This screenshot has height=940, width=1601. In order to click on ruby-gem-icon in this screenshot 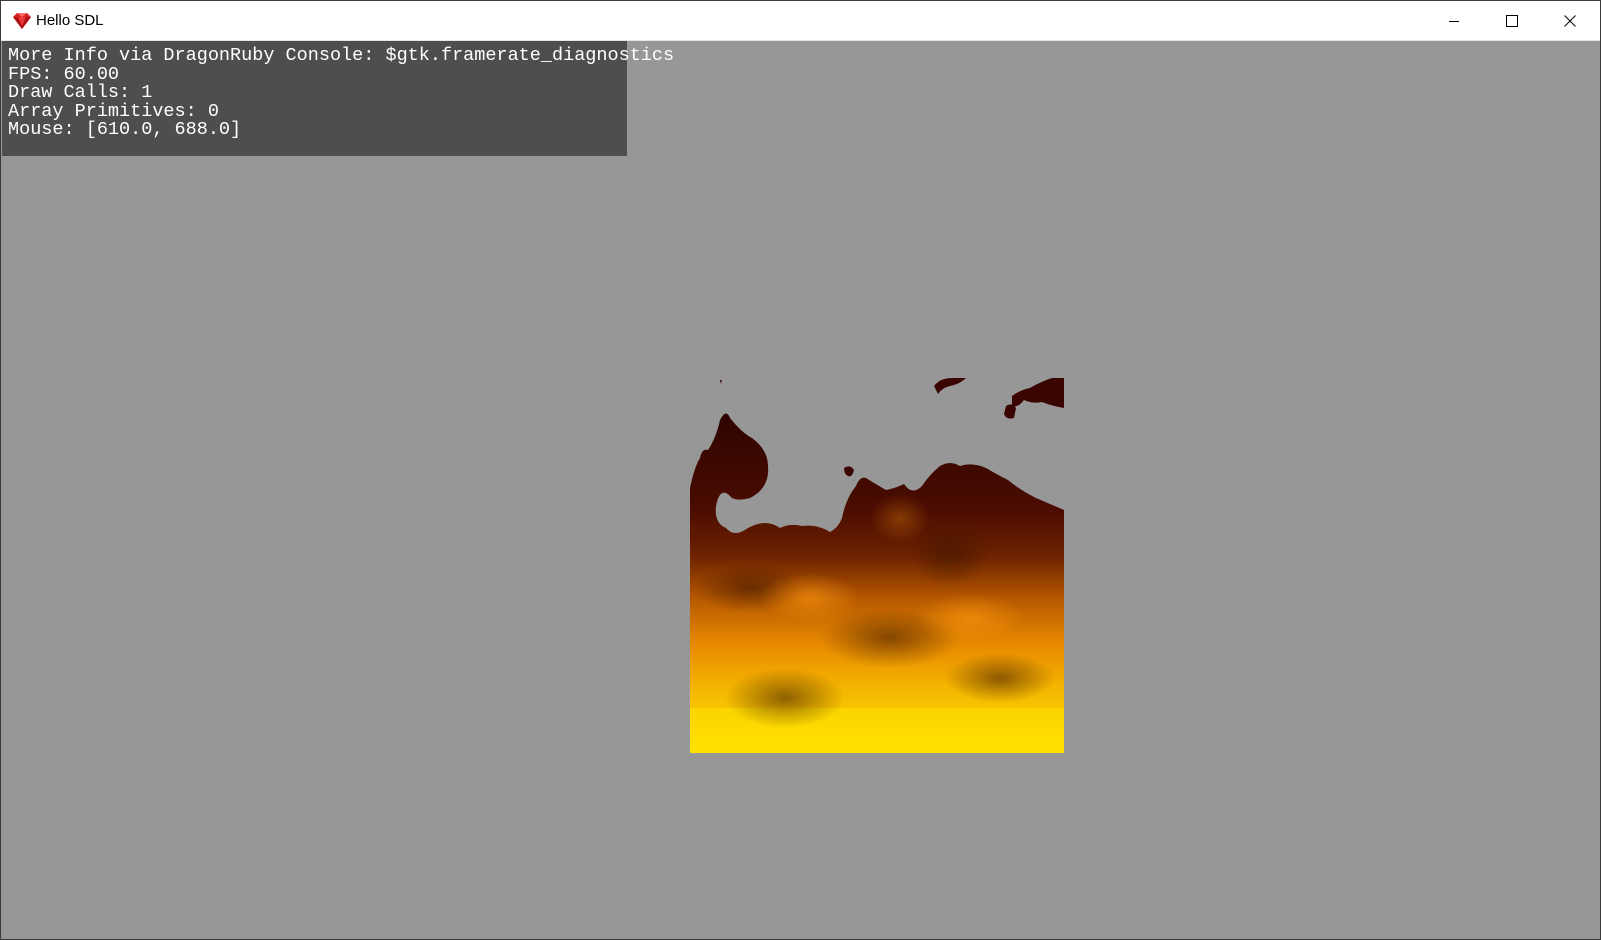, I will do `click(22, 21)`.